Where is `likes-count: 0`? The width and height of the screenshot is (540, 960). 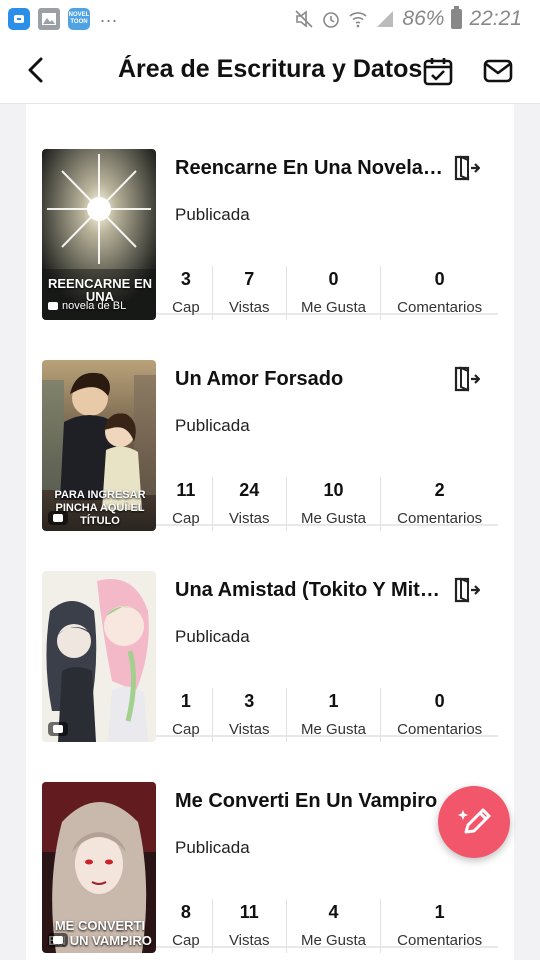 likes-count: 0 is located at coordinates (333, 279).